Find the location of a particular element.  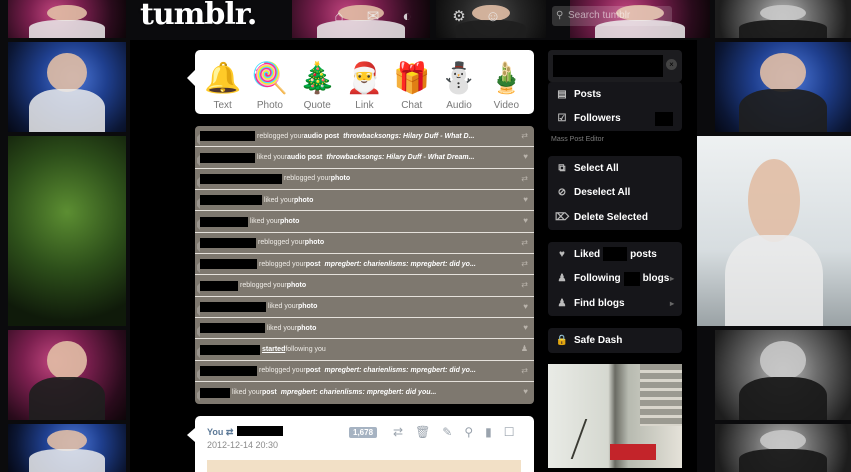

post-type-text: 🔔 Text is located at coordinates (223, 85).